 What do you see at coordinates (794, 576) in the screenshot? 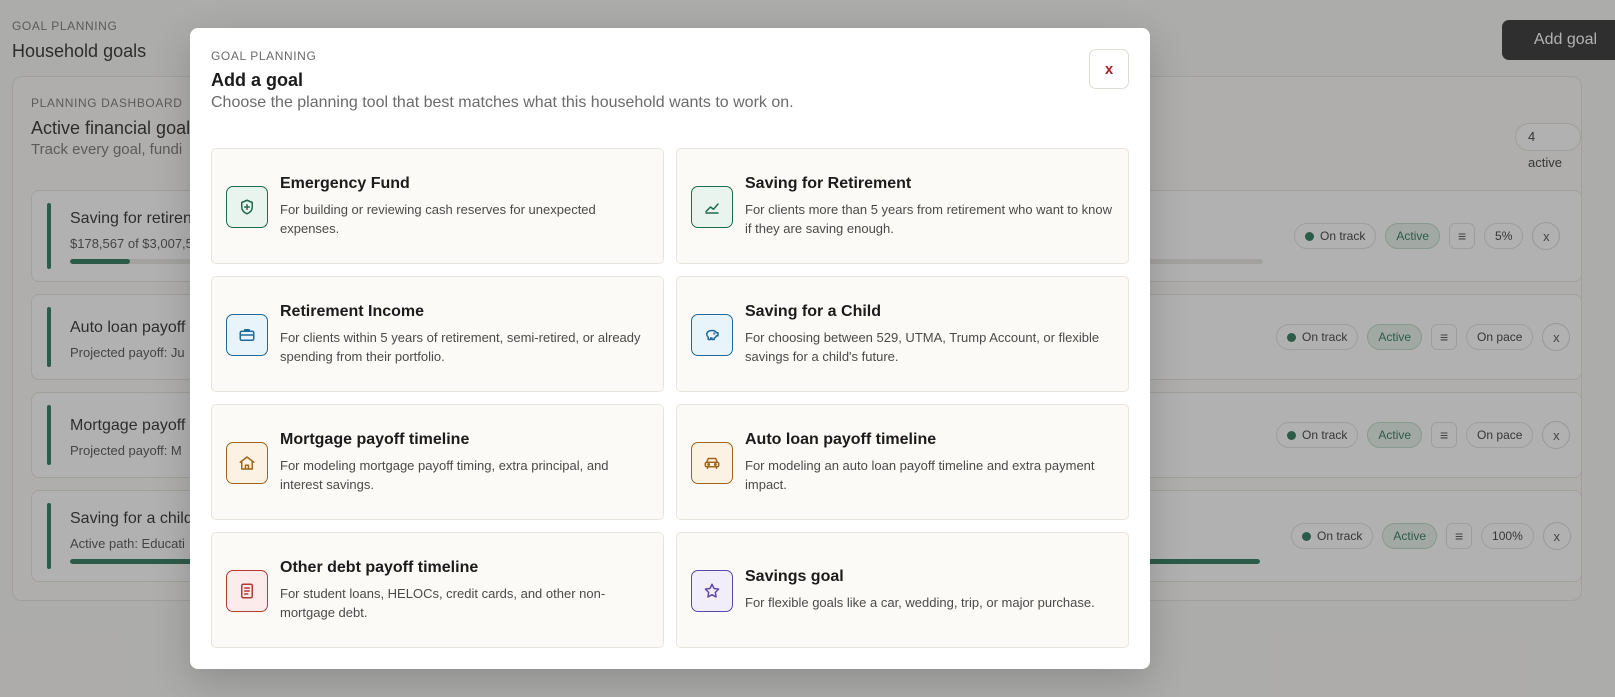
I see `option-title: Savings goal` at bounding box center [794, 576].